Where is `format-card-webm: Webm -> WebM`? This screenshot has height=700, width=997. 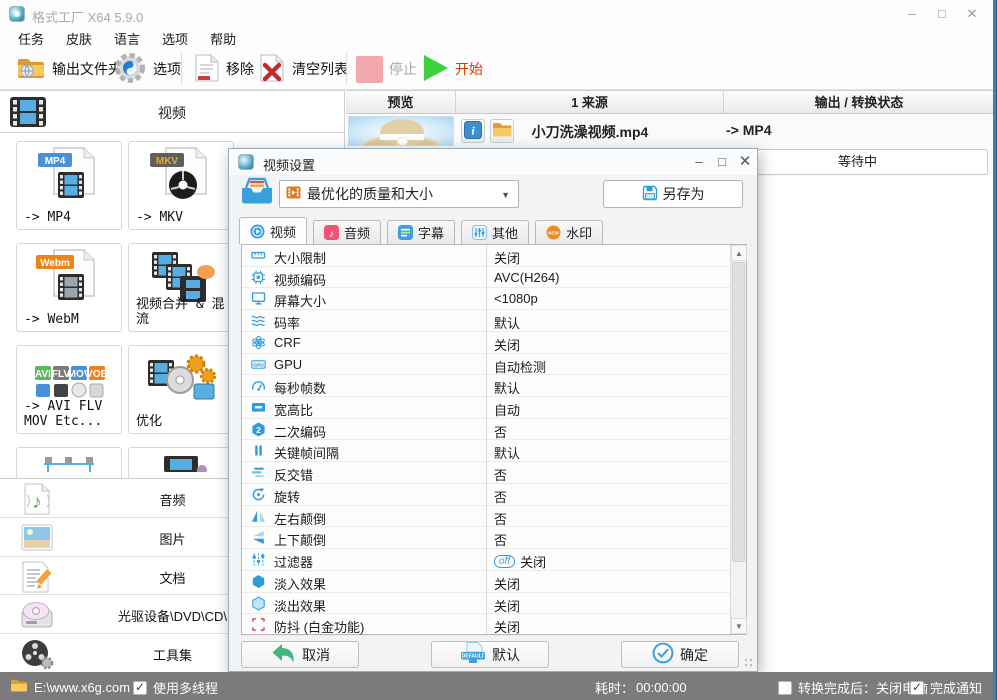 format-card-webm: Webm -> WebM is located at coordinates (69, 287).